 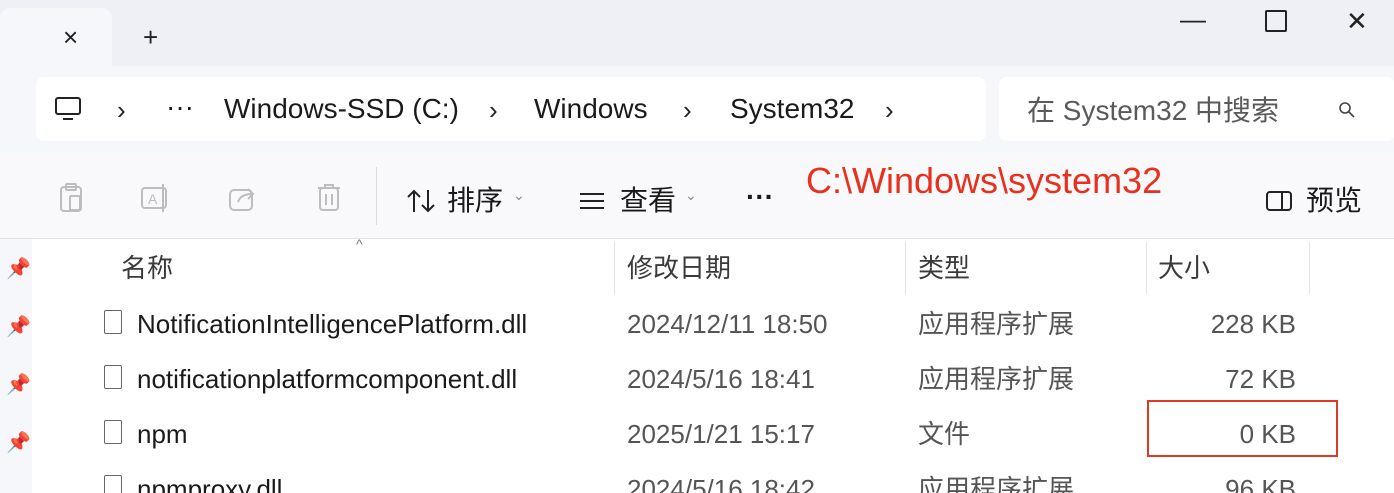 I want to click on active-tab, so click(x=56, y=38).